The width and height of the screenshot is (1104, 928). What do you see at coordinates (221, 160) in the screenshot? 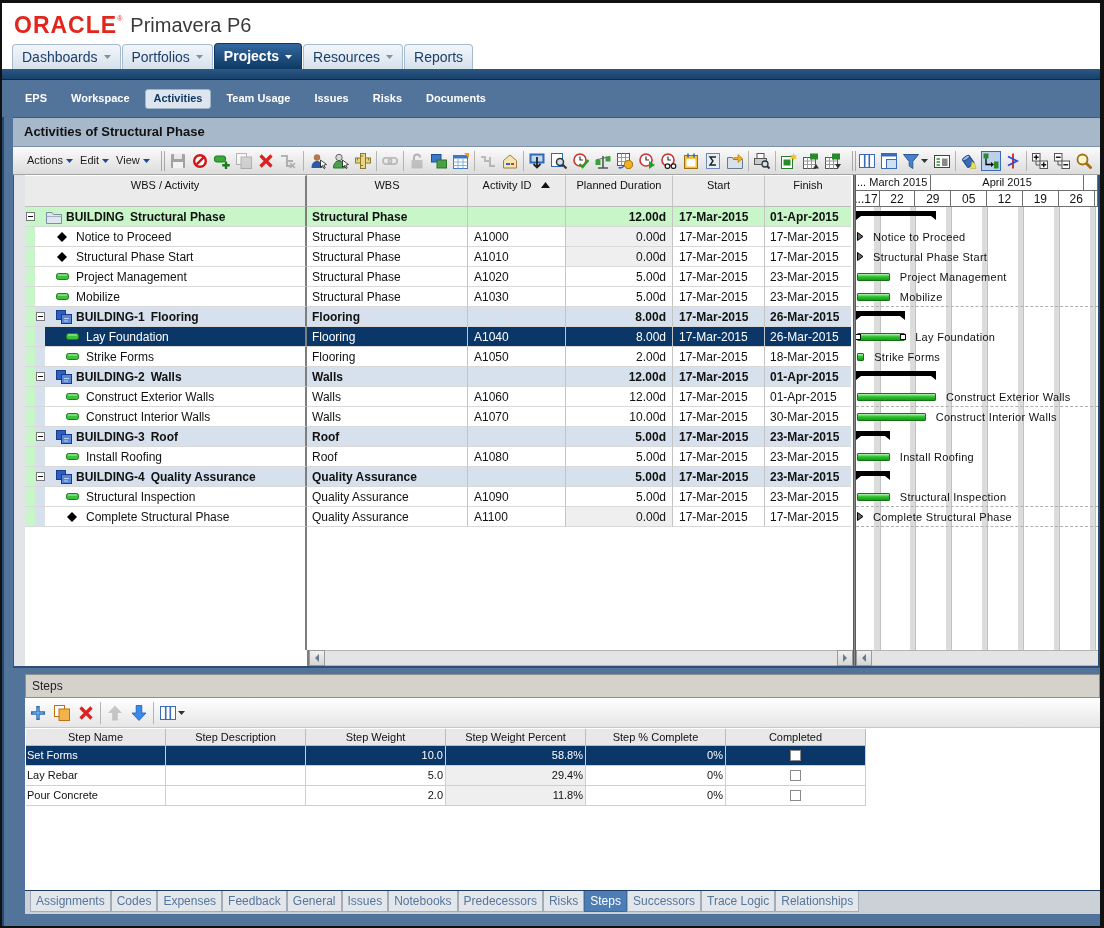
I see `bar-plus-icon` at bounding box center [221, 160].